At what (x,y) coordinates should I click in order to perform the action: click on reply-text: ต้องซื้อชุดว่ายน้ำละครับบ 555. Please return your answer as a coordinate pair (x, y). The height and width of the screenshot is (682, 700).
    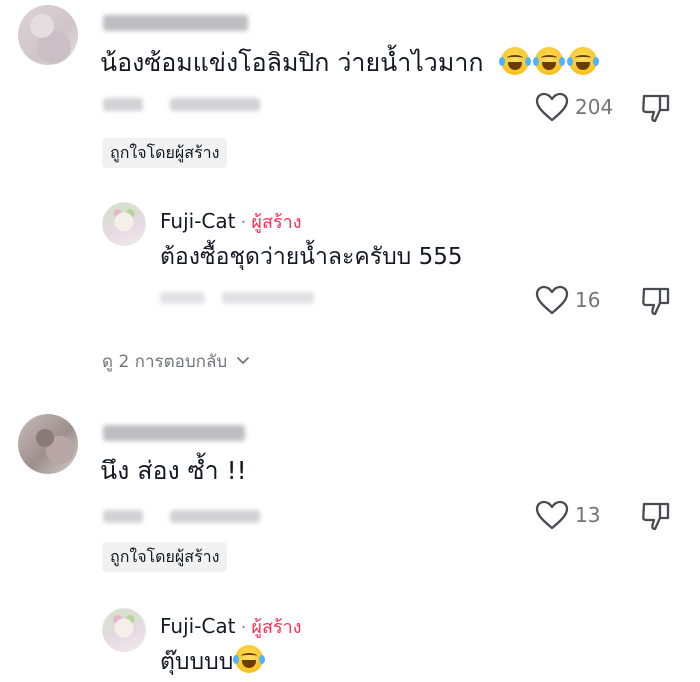
    Looking at the image, I should click on (311, 257).